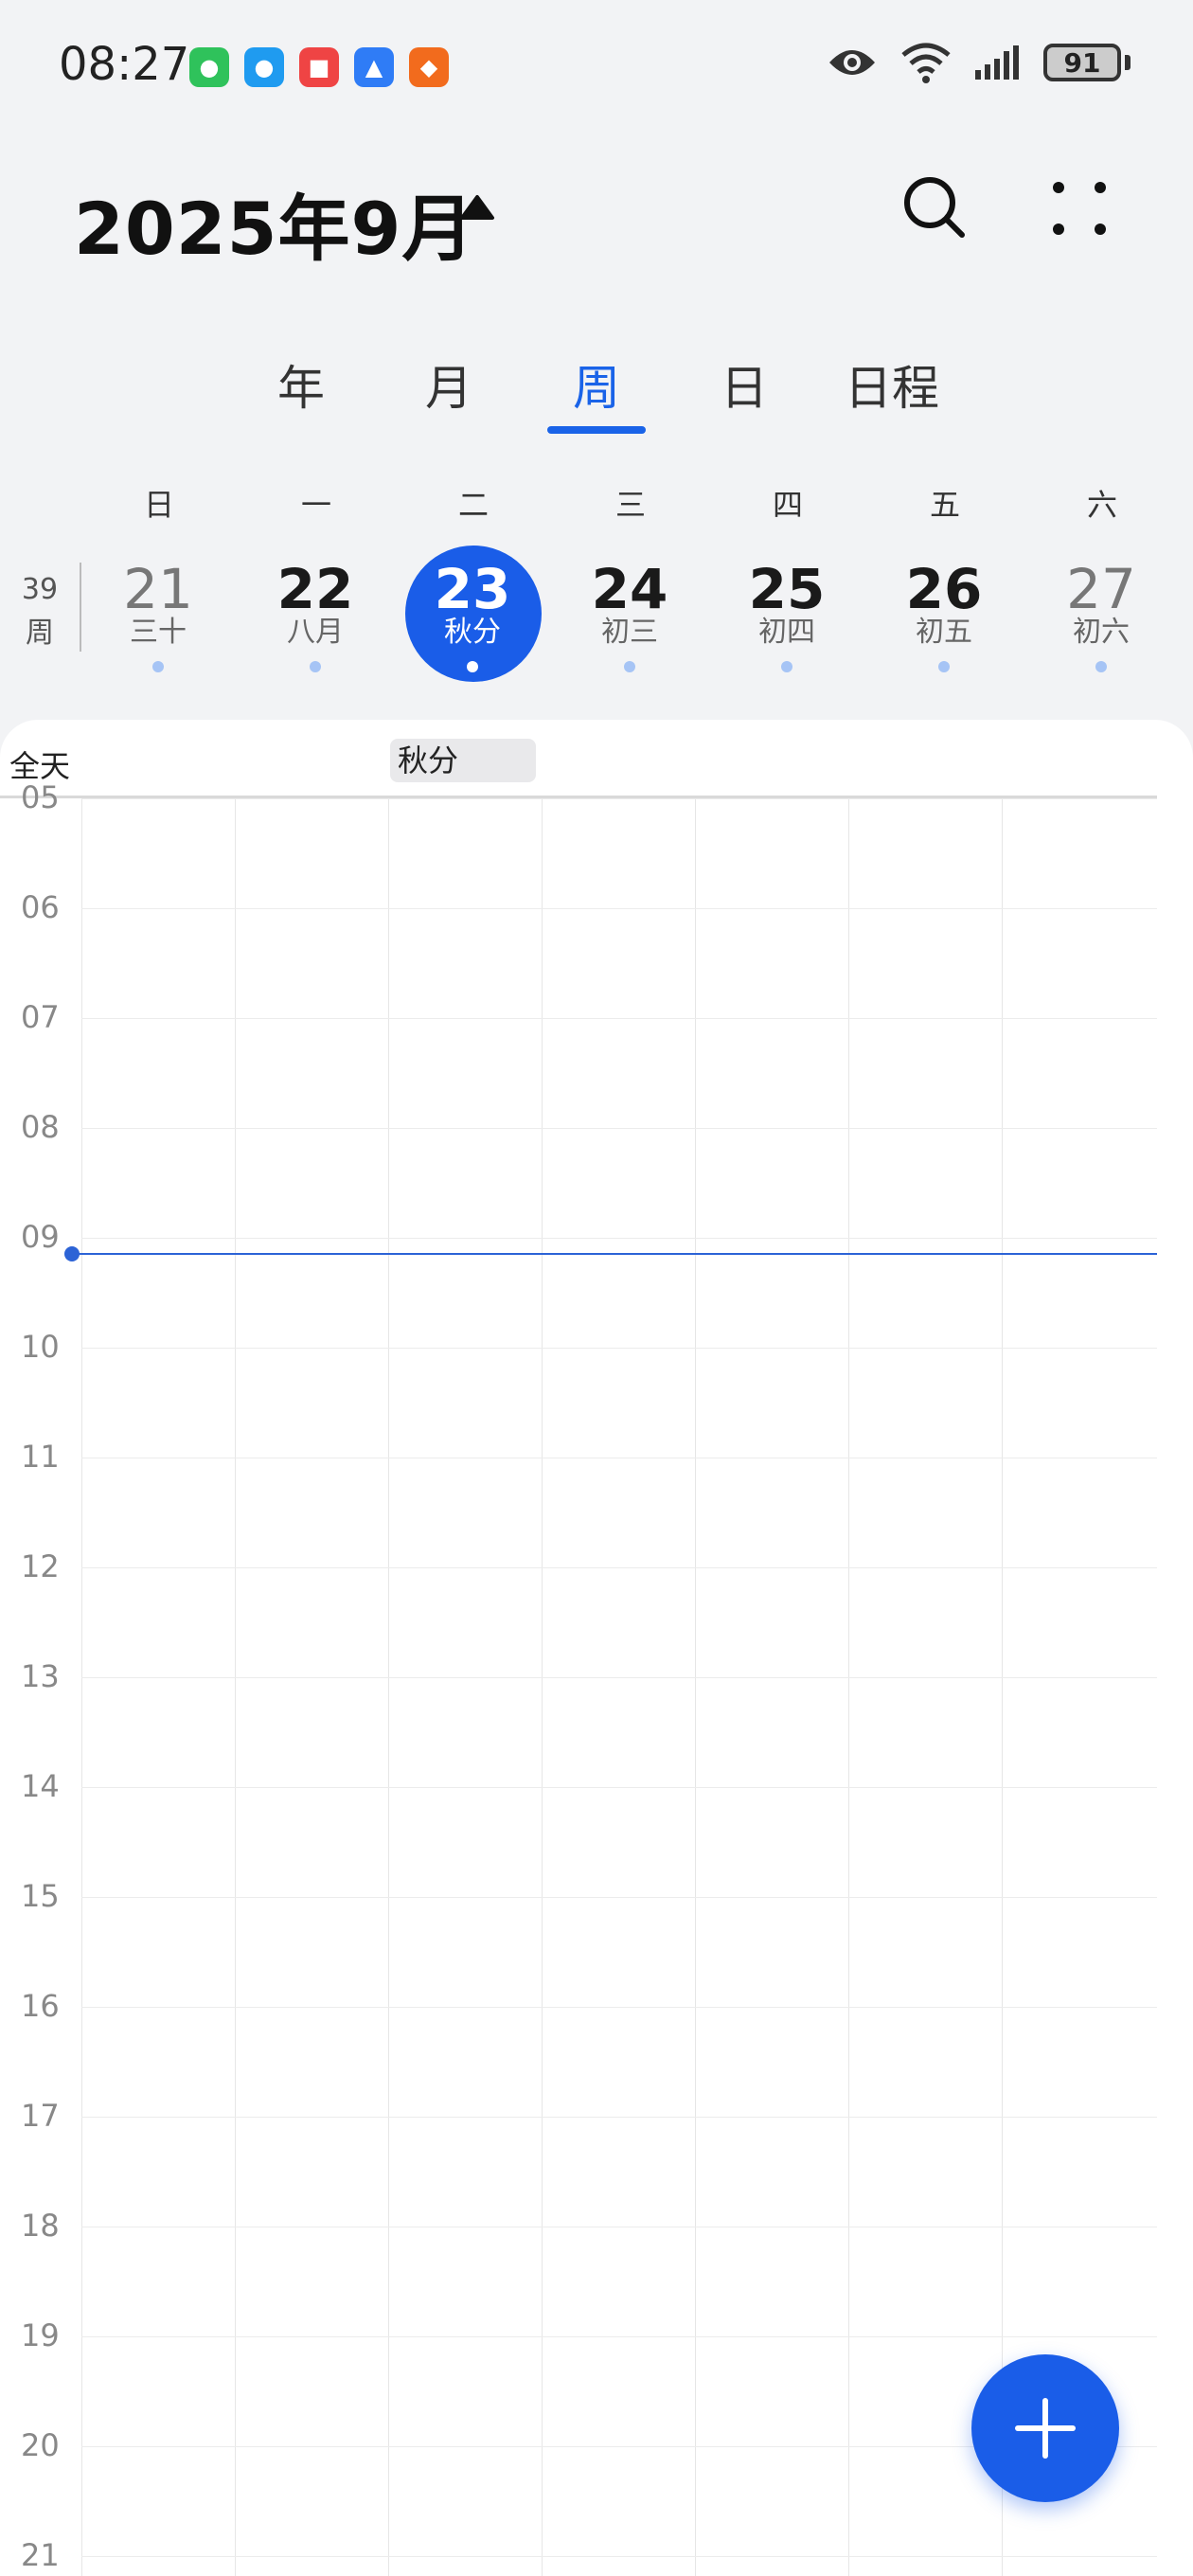 The width and height of the screenshot is (1193, 2576). Describe the element at coordinates (944, 589) in the screenshot. I see `day-number: 26` at that location.